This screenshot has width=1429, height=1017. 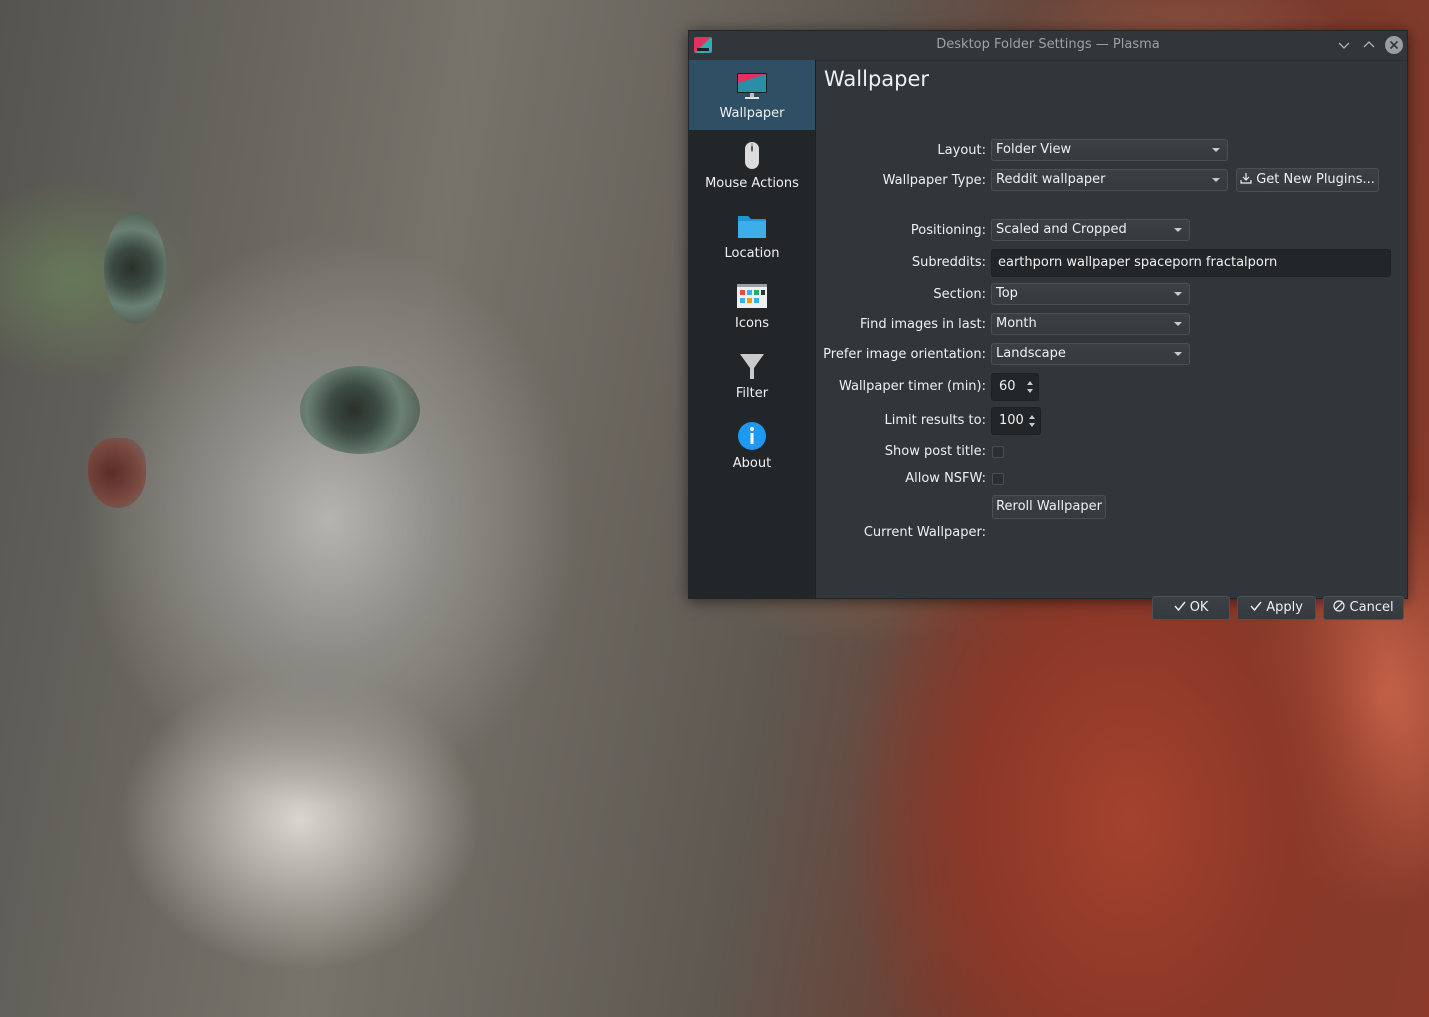 I want to click on find-images-combo: Month, so click(x=1090, y=324).